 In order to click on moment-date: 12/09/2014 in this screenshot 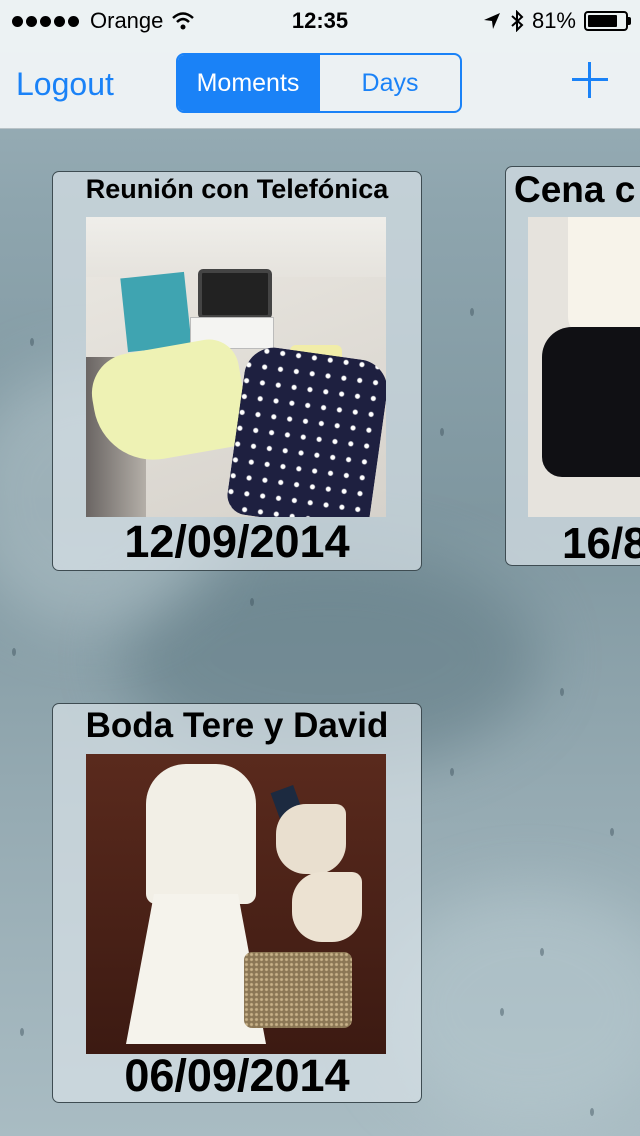, I will do `click(237, 541)`.